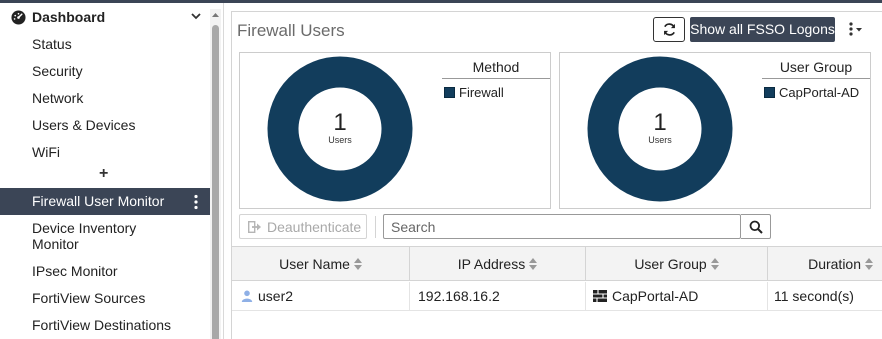 Image resolution: width=882 pixels, height=339 pixels. What do you see at coordinates (459, 296) in the screenshot?
I see `ip-address-text: 192.168.16.2` at bounding box center [459, 296].